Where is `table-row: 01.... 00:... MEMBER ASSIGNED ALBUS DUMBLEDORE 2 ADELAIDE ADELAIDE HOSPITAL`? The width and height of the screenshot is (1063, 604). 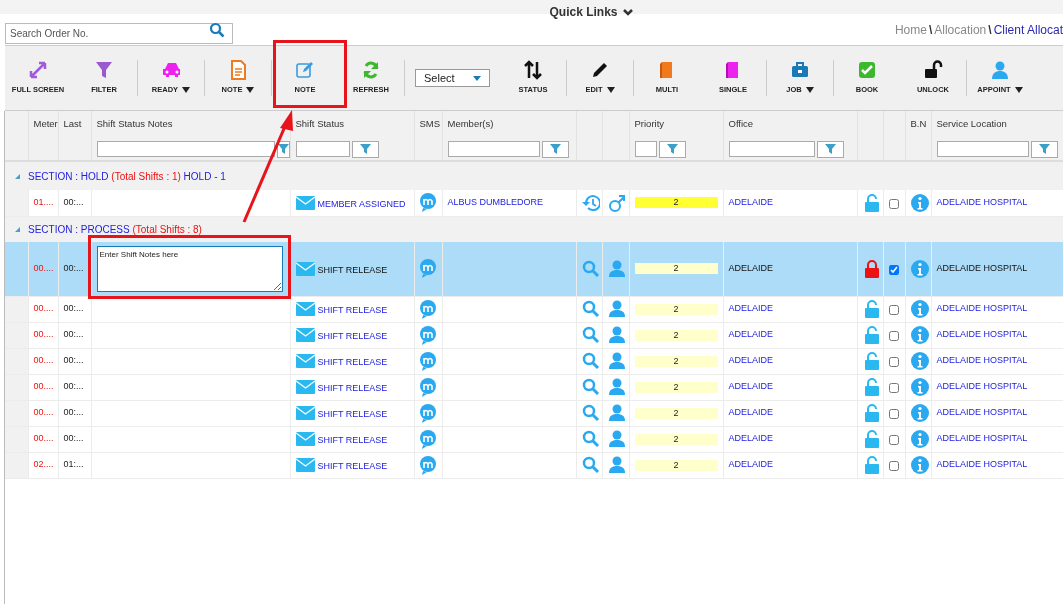 table-row: 01.... 00:... MEMBER ASSIGNED ALBUS DUMBLEDORE 2 ADELAIDE ADELAIDE HOSPITAL is located at coordinates (534, 203).